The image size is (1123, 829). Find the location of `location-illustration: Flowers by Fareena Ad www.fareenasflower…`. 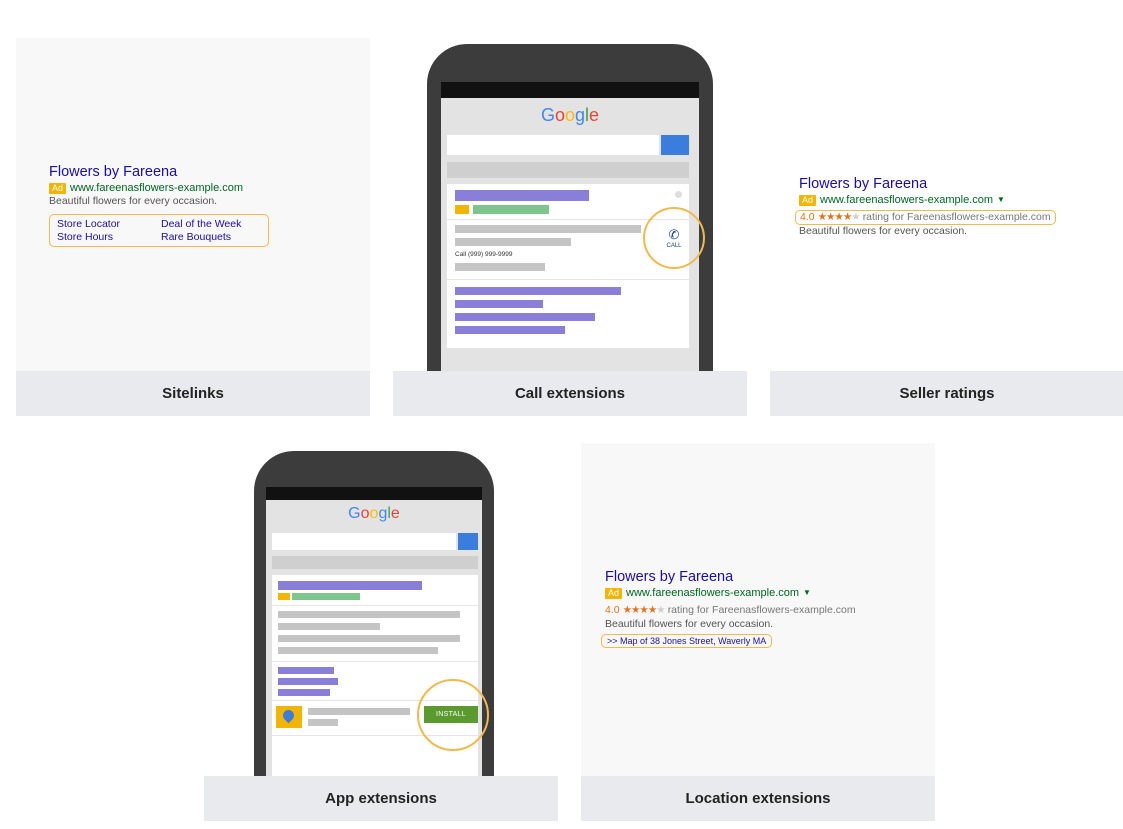

location-illustration: Flowers by Fareena Ad www.fareenasflower… is located at coordinates (758, 609).